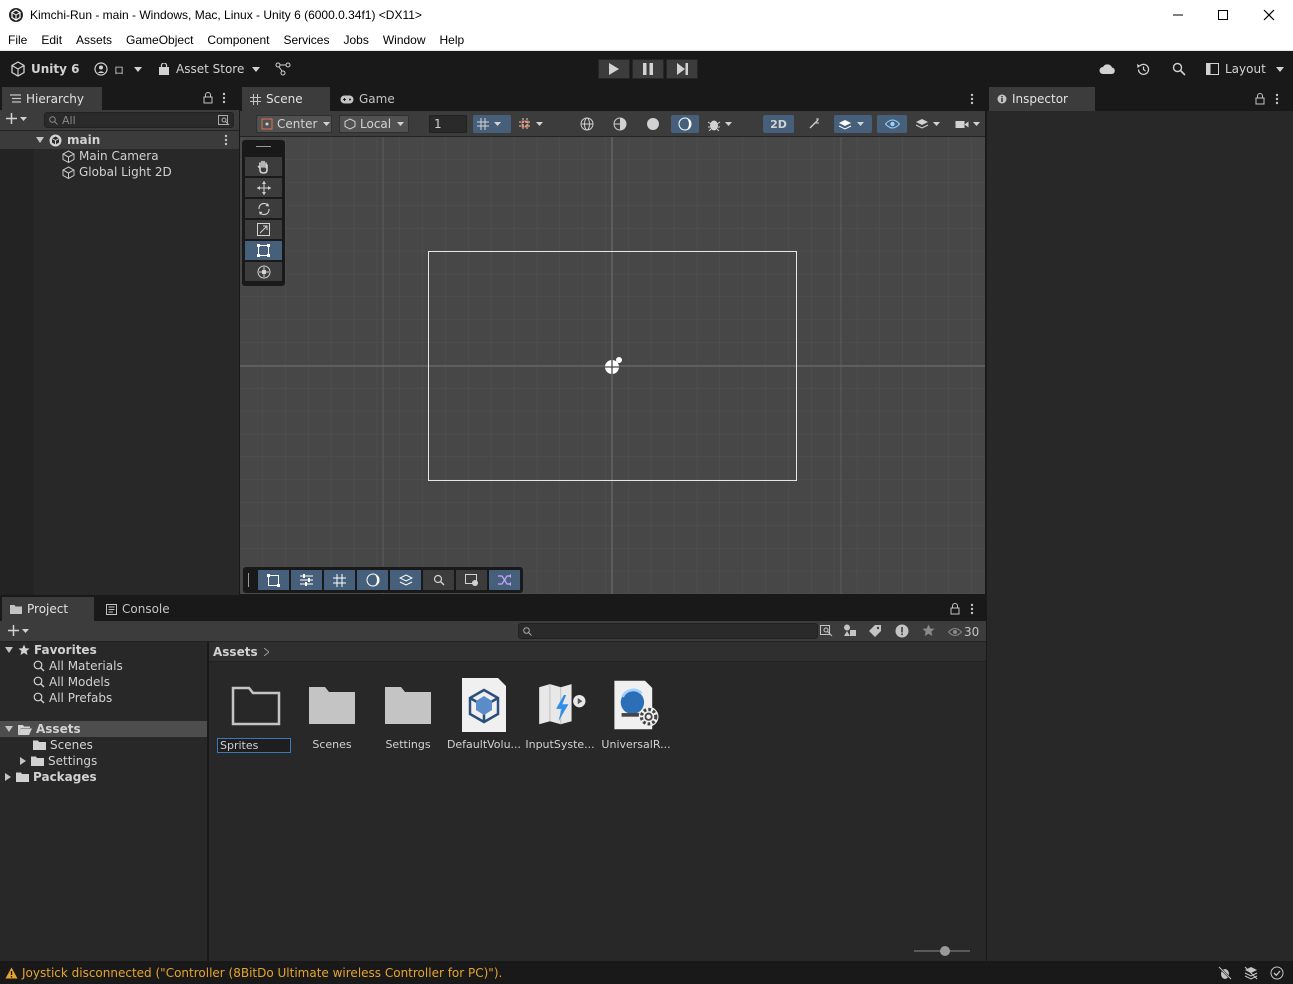  Describe the element at coordinates (17, 40) in the screenshot. I see `menu-file: File` at that location.